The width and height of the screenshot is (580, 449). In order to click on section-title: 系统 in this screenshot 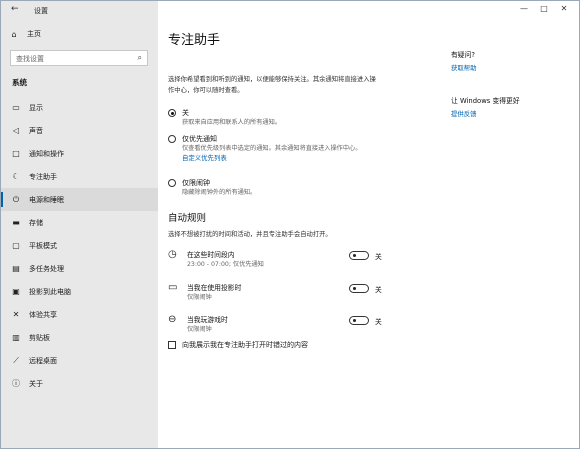, I will do `click(19, 82)`.